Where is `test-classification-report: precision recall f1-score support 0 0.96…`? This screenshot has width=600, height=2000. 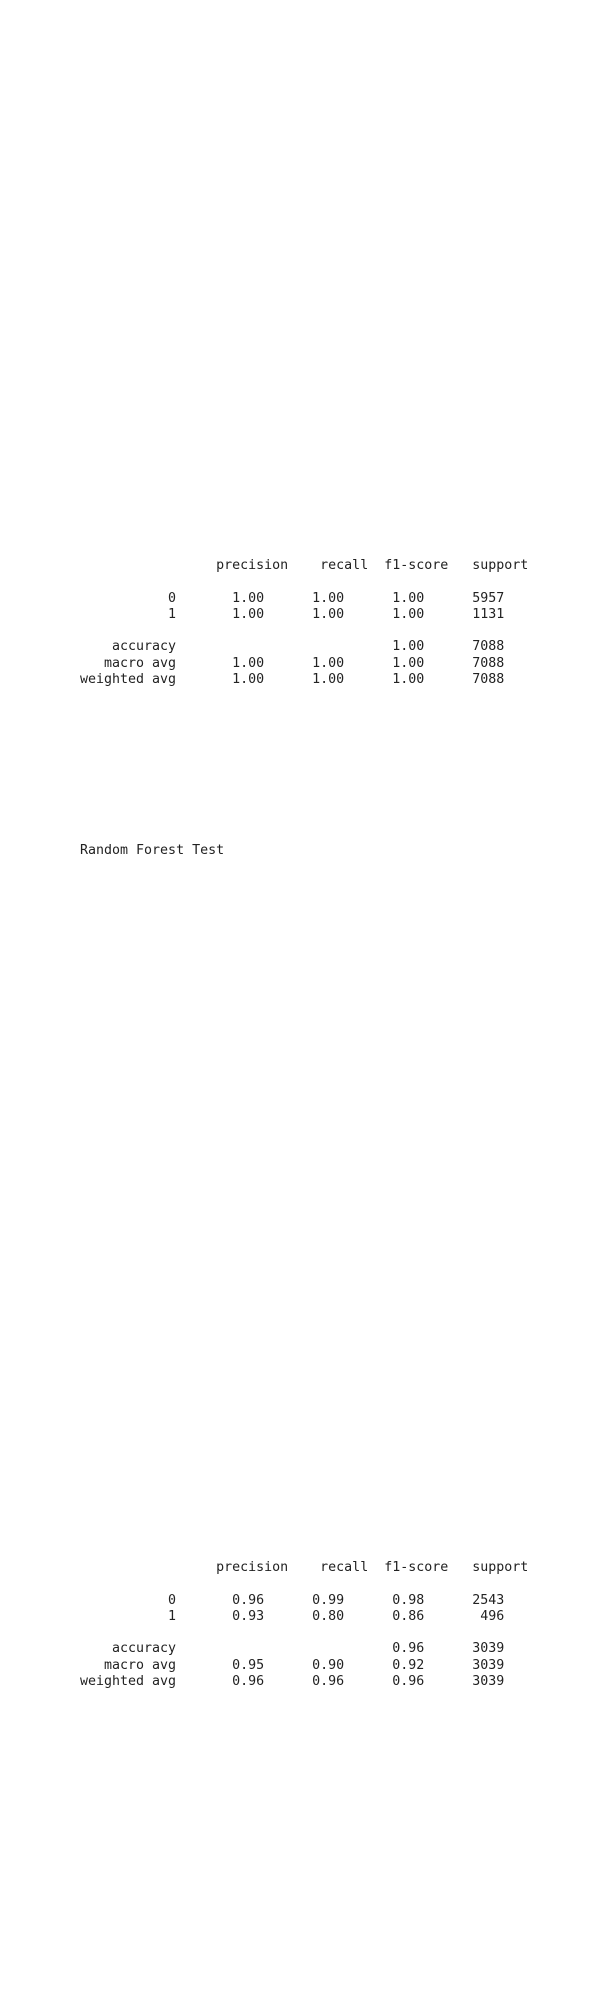
test-classification-report: precision recall f1-score support 0 0.96… is located at coordinates (304, 1624).